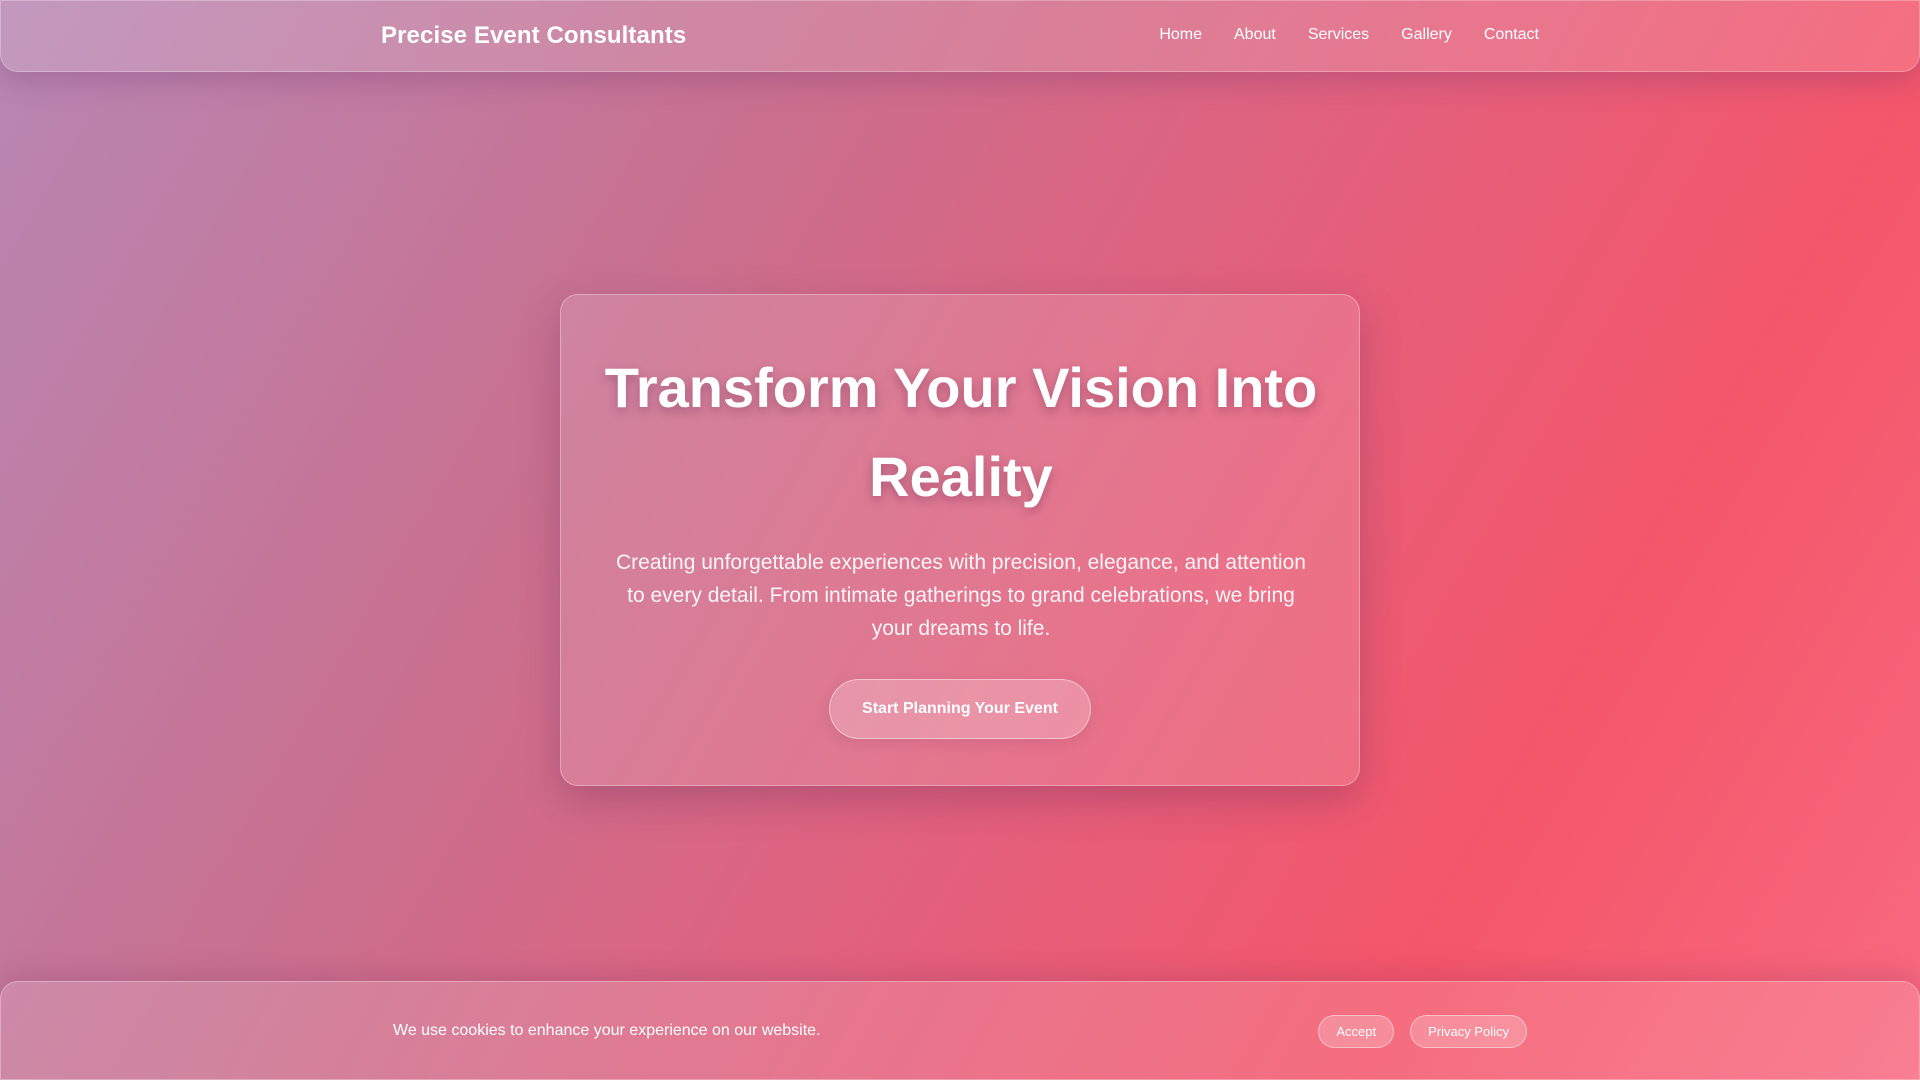  Describe the element at coordinates (1180, 35) in the screenshot. I see `nav-link-home: Home` at that location.